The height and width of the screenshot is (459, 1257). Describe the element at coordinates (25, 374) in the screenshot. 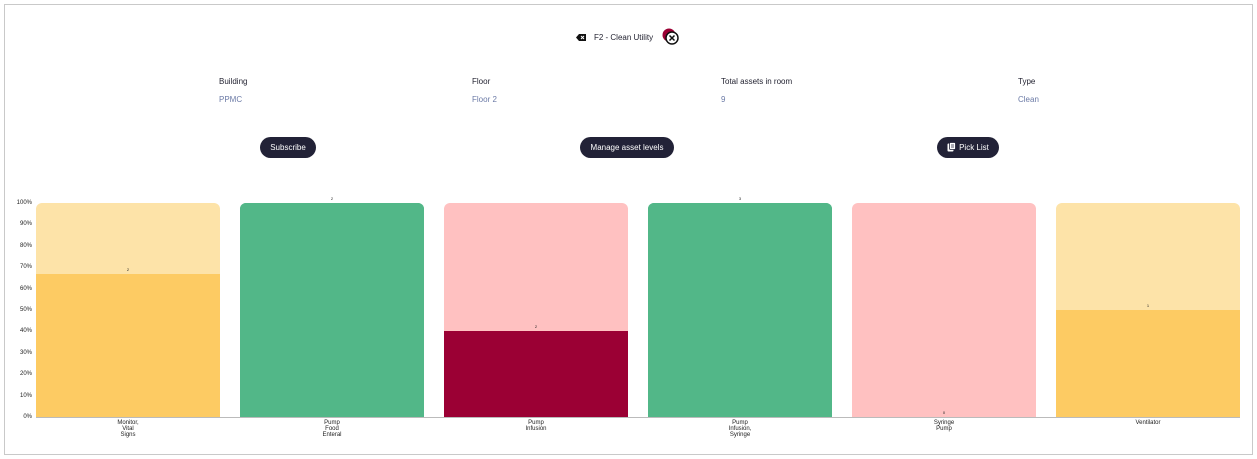

I see `y-tick-label: 20%` at that location.